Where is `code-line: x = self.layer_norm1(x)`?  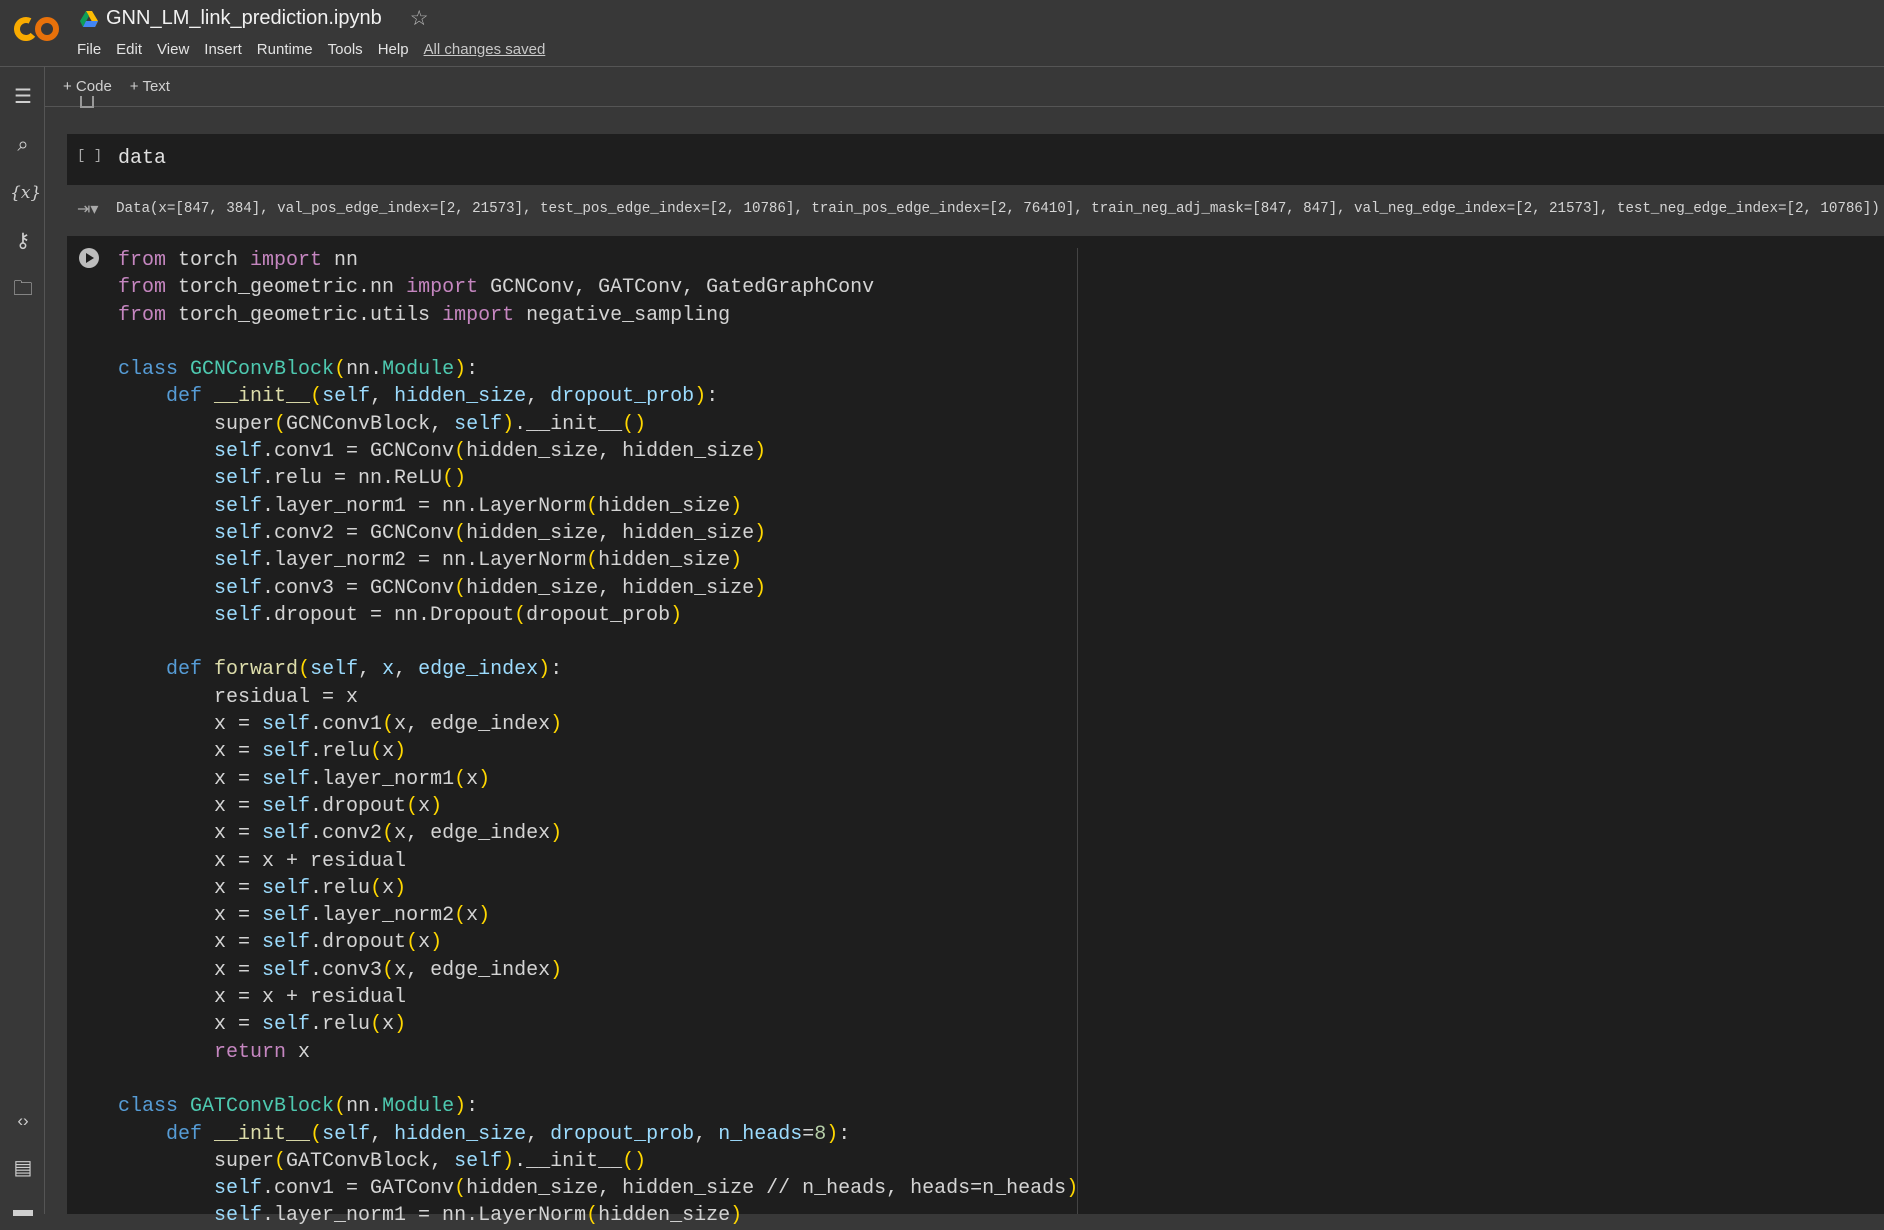
code-line: x = self.layer_norm1(x) is located at coordinates (598, 779).